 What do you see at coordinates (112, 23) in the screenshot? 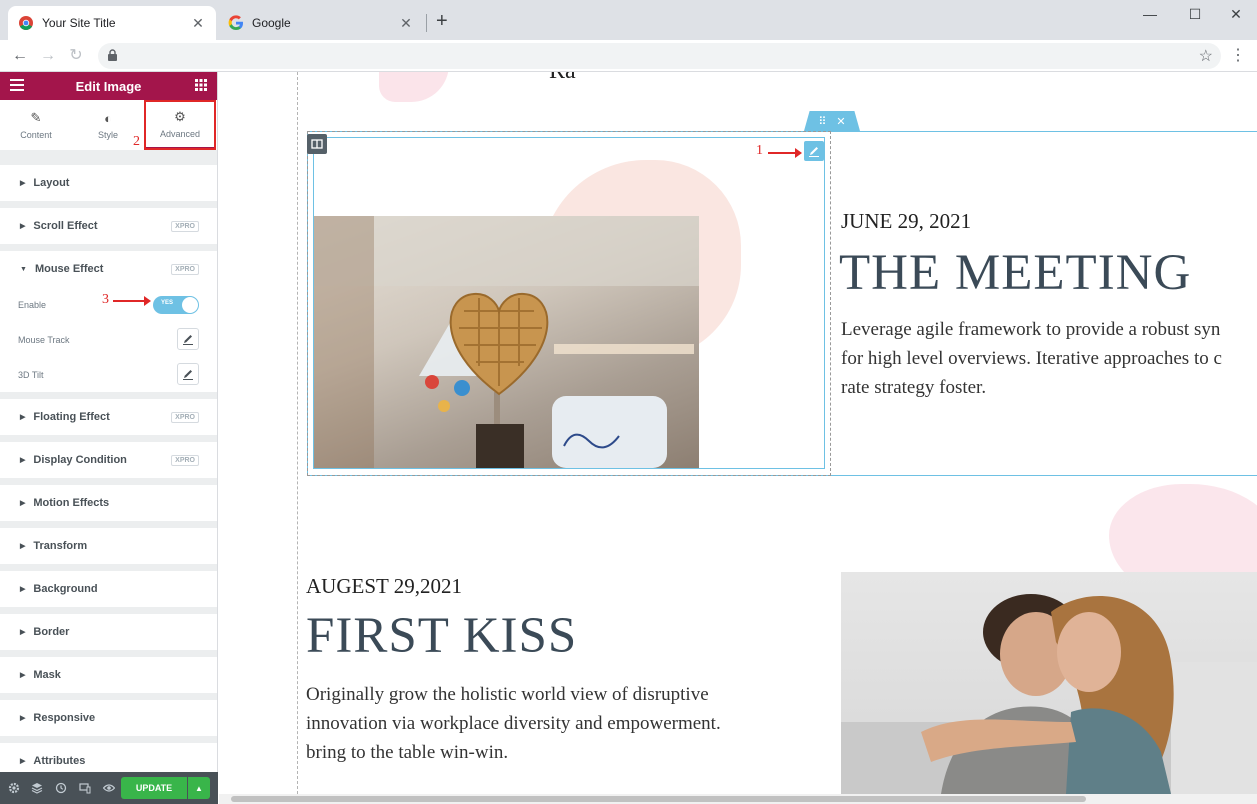
I see `browser-tab-active: Your Site Title ✕` at bounding box center [112, 23].